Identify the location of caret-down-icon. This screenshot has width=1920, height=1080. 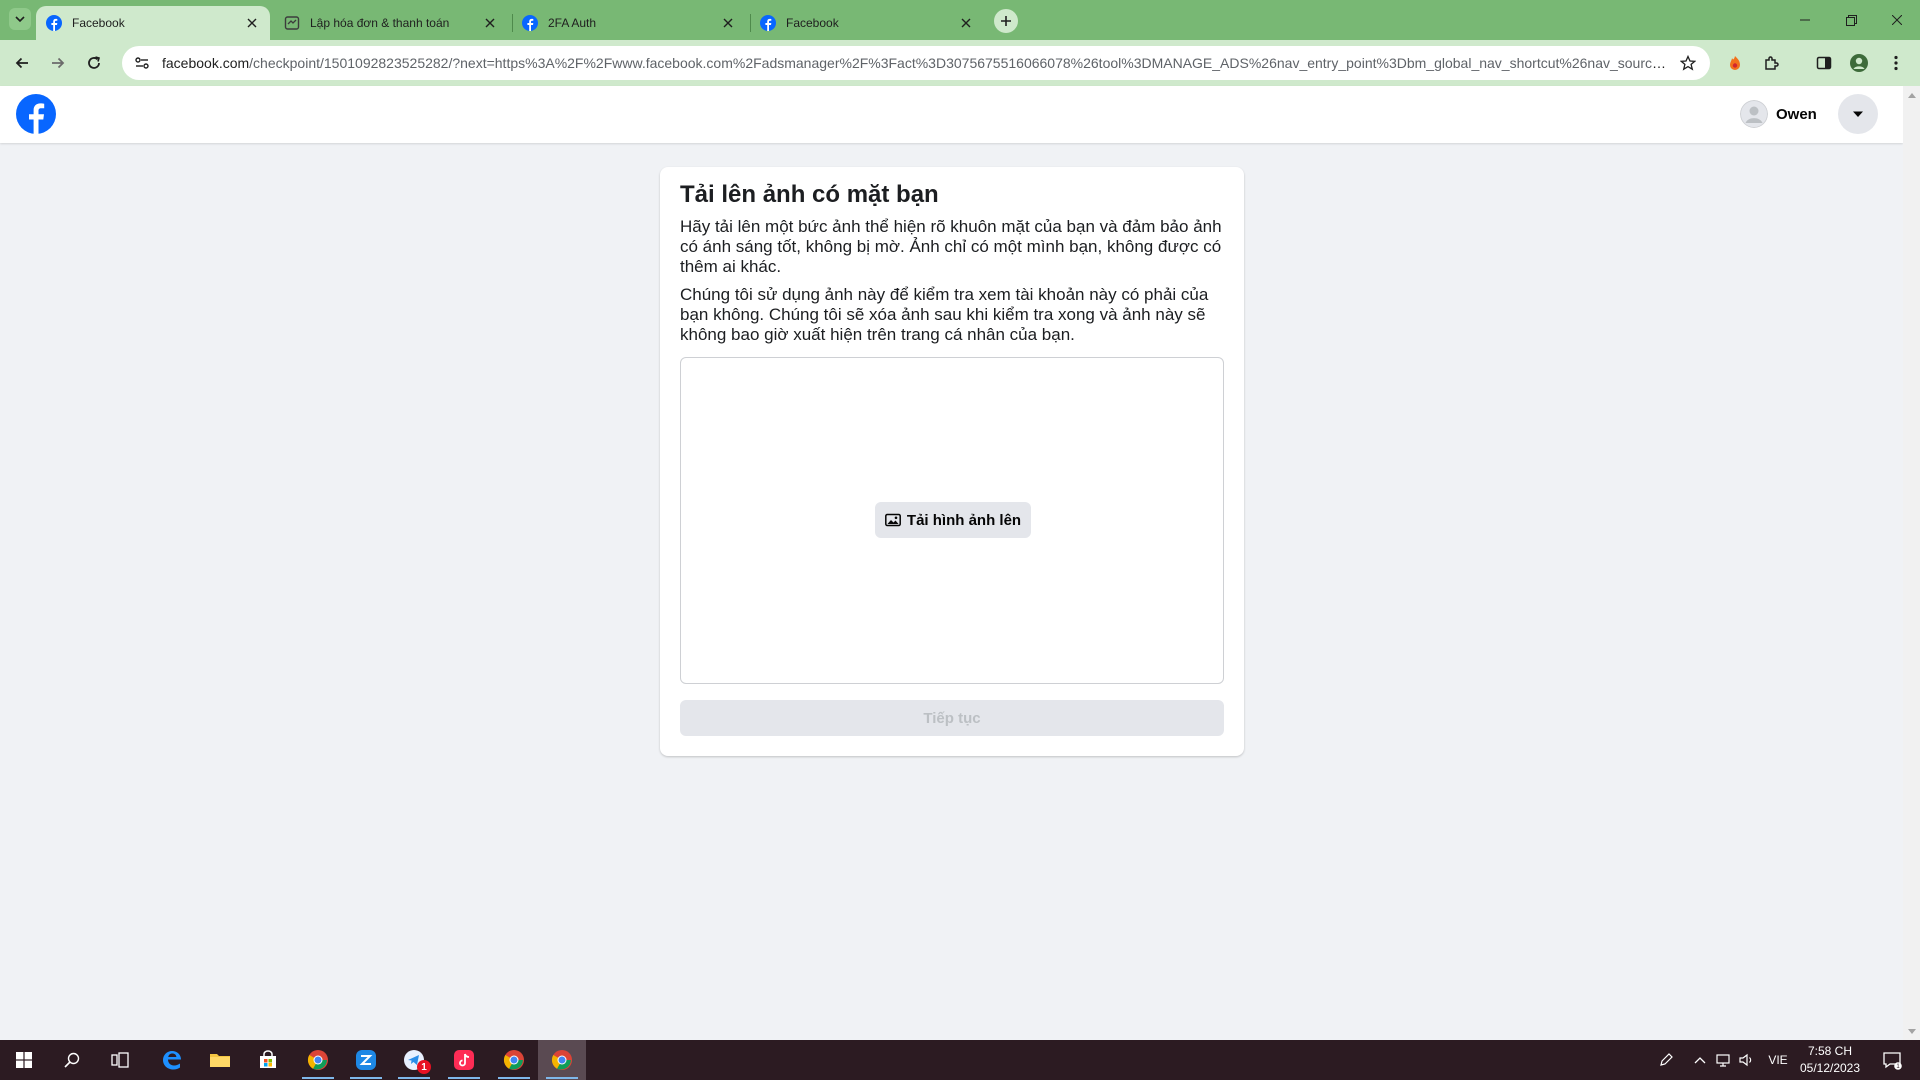
(1858, 114).